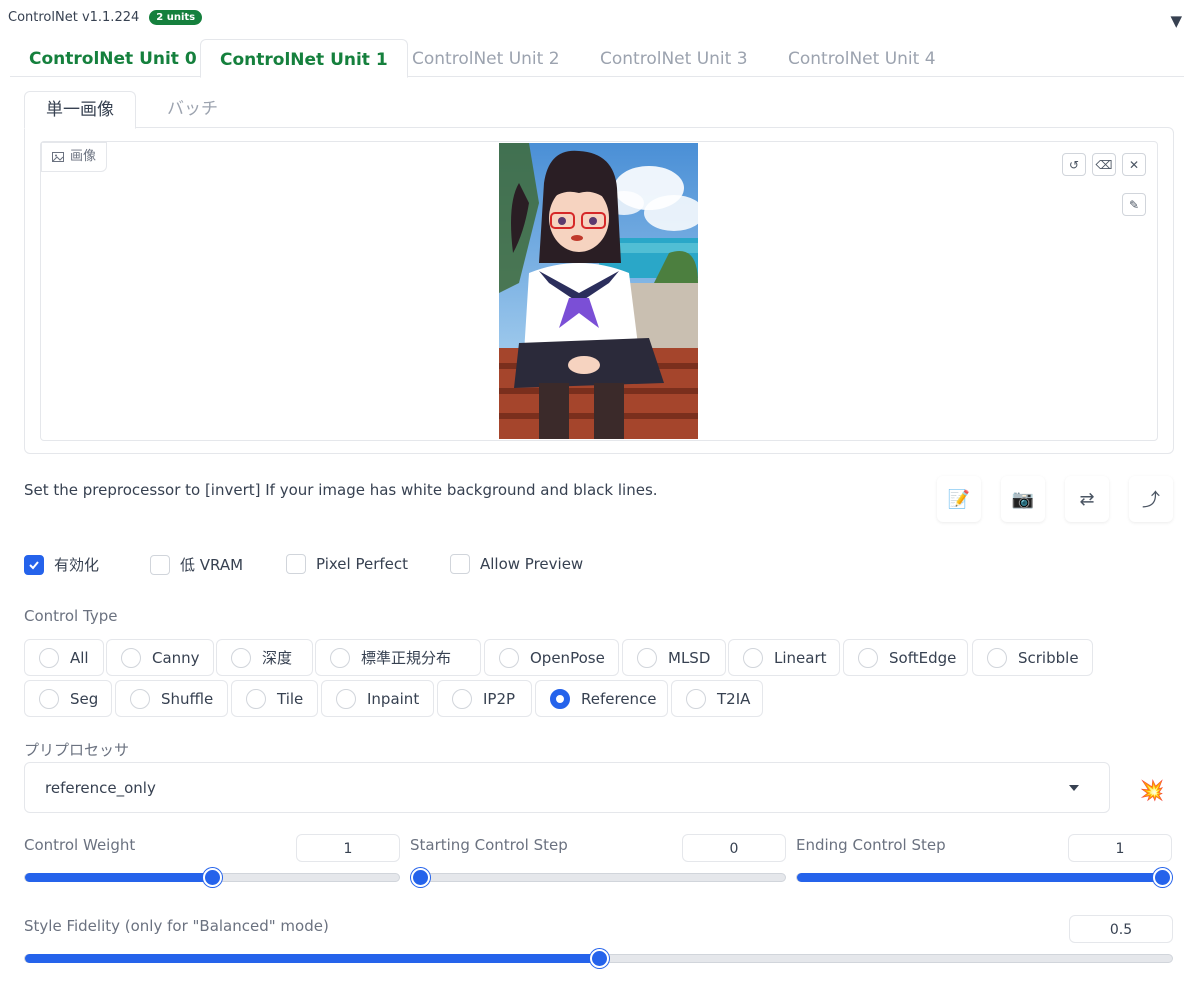 This screenshot has height=981, width=1184. What do you see at coordinates (598, 291) in the screenshot?
I see `uploaded-image` at bounding box center [598, 291].